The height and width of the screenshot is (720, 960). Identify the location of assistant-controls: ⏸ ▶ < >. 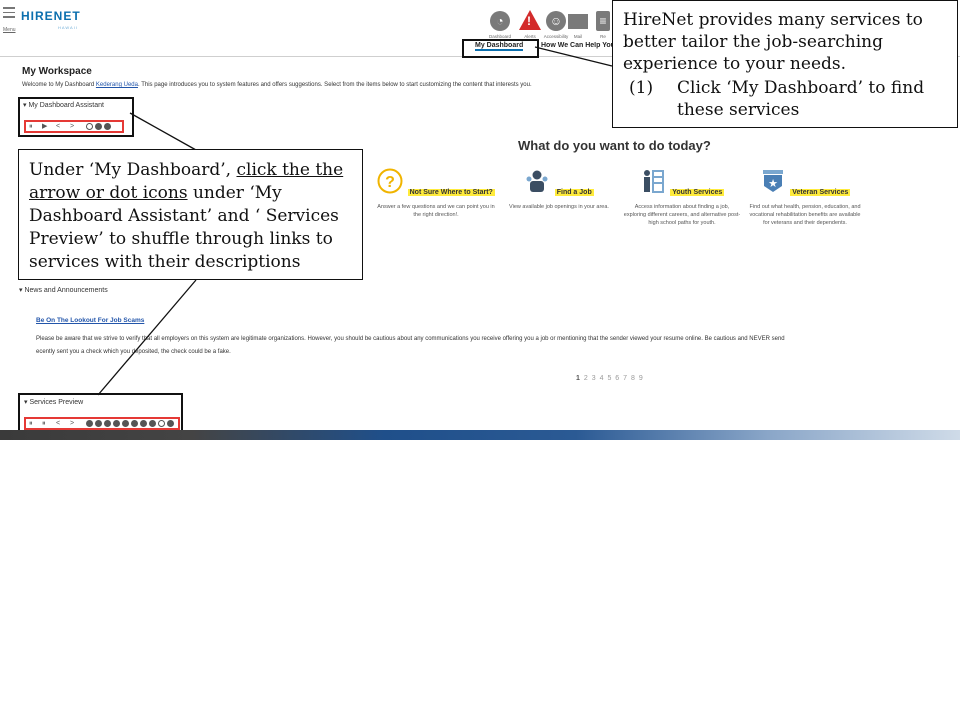
(74, 126).